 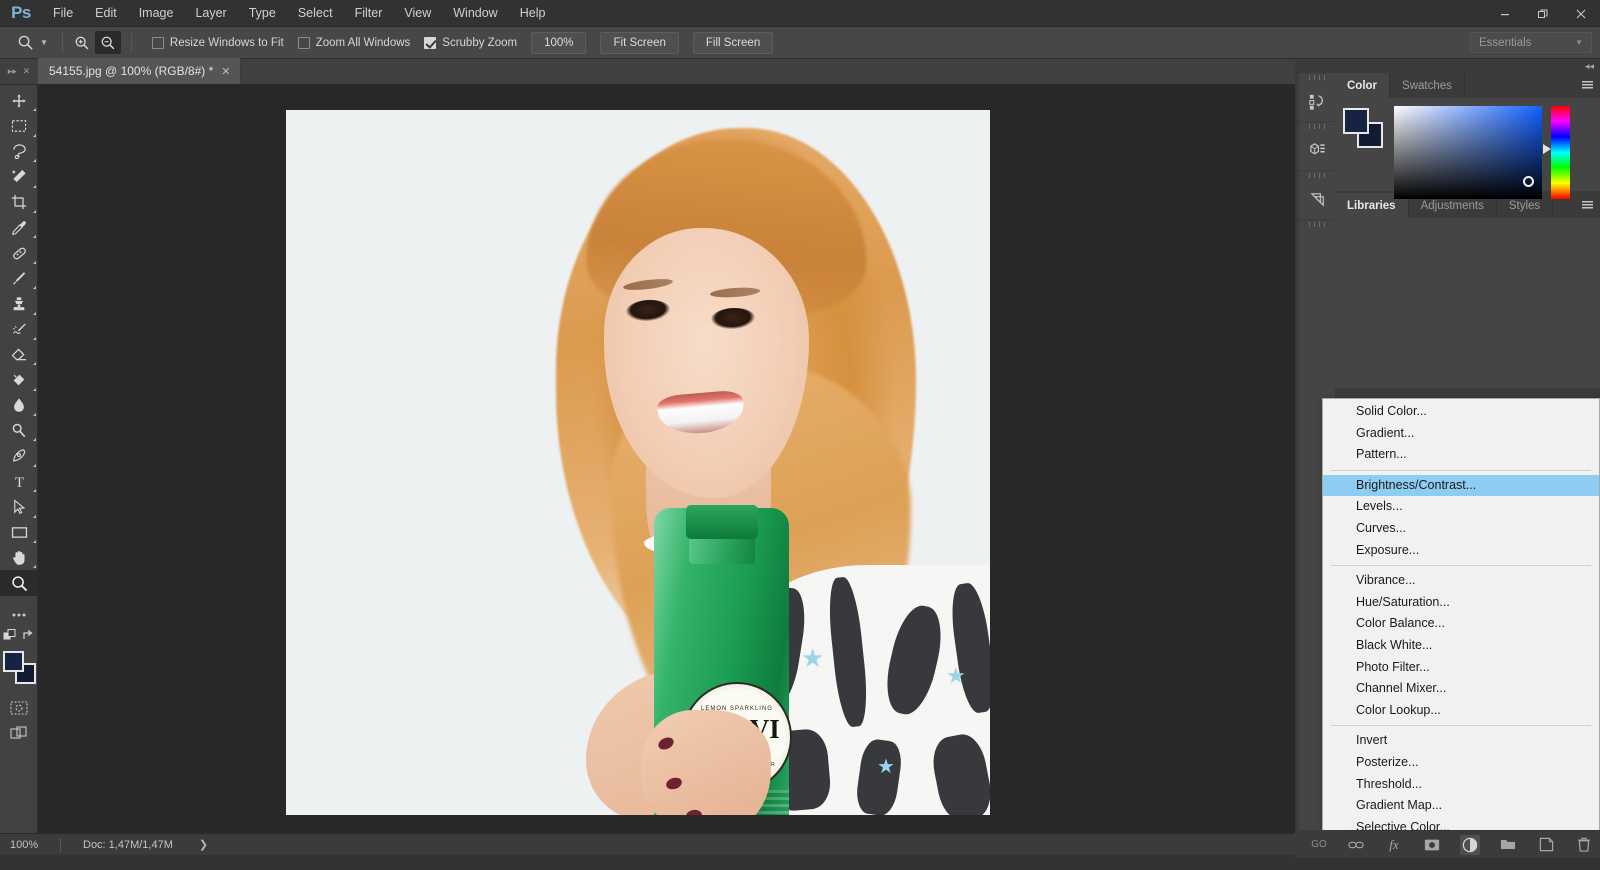 What do you see at coordinates (1556, 152) in the screenshot?
I see `hue-slider` at bounding box center [1556, 152].